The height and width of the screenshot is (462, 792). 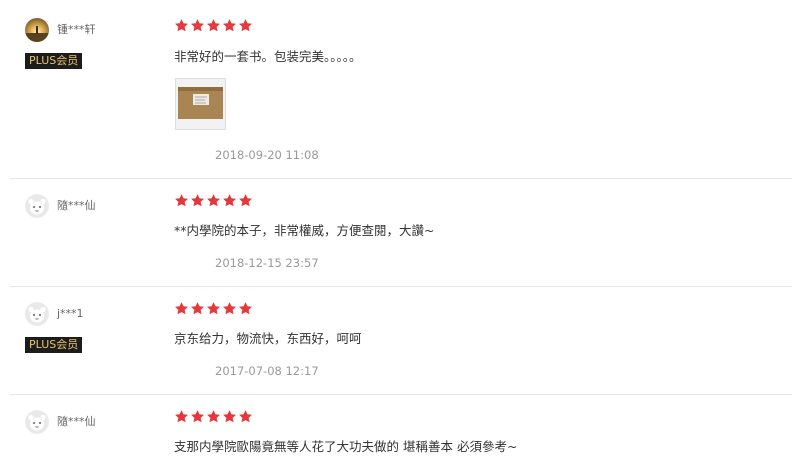 I want to click on review-photo-thumbnail, so click(x=200, y=104).